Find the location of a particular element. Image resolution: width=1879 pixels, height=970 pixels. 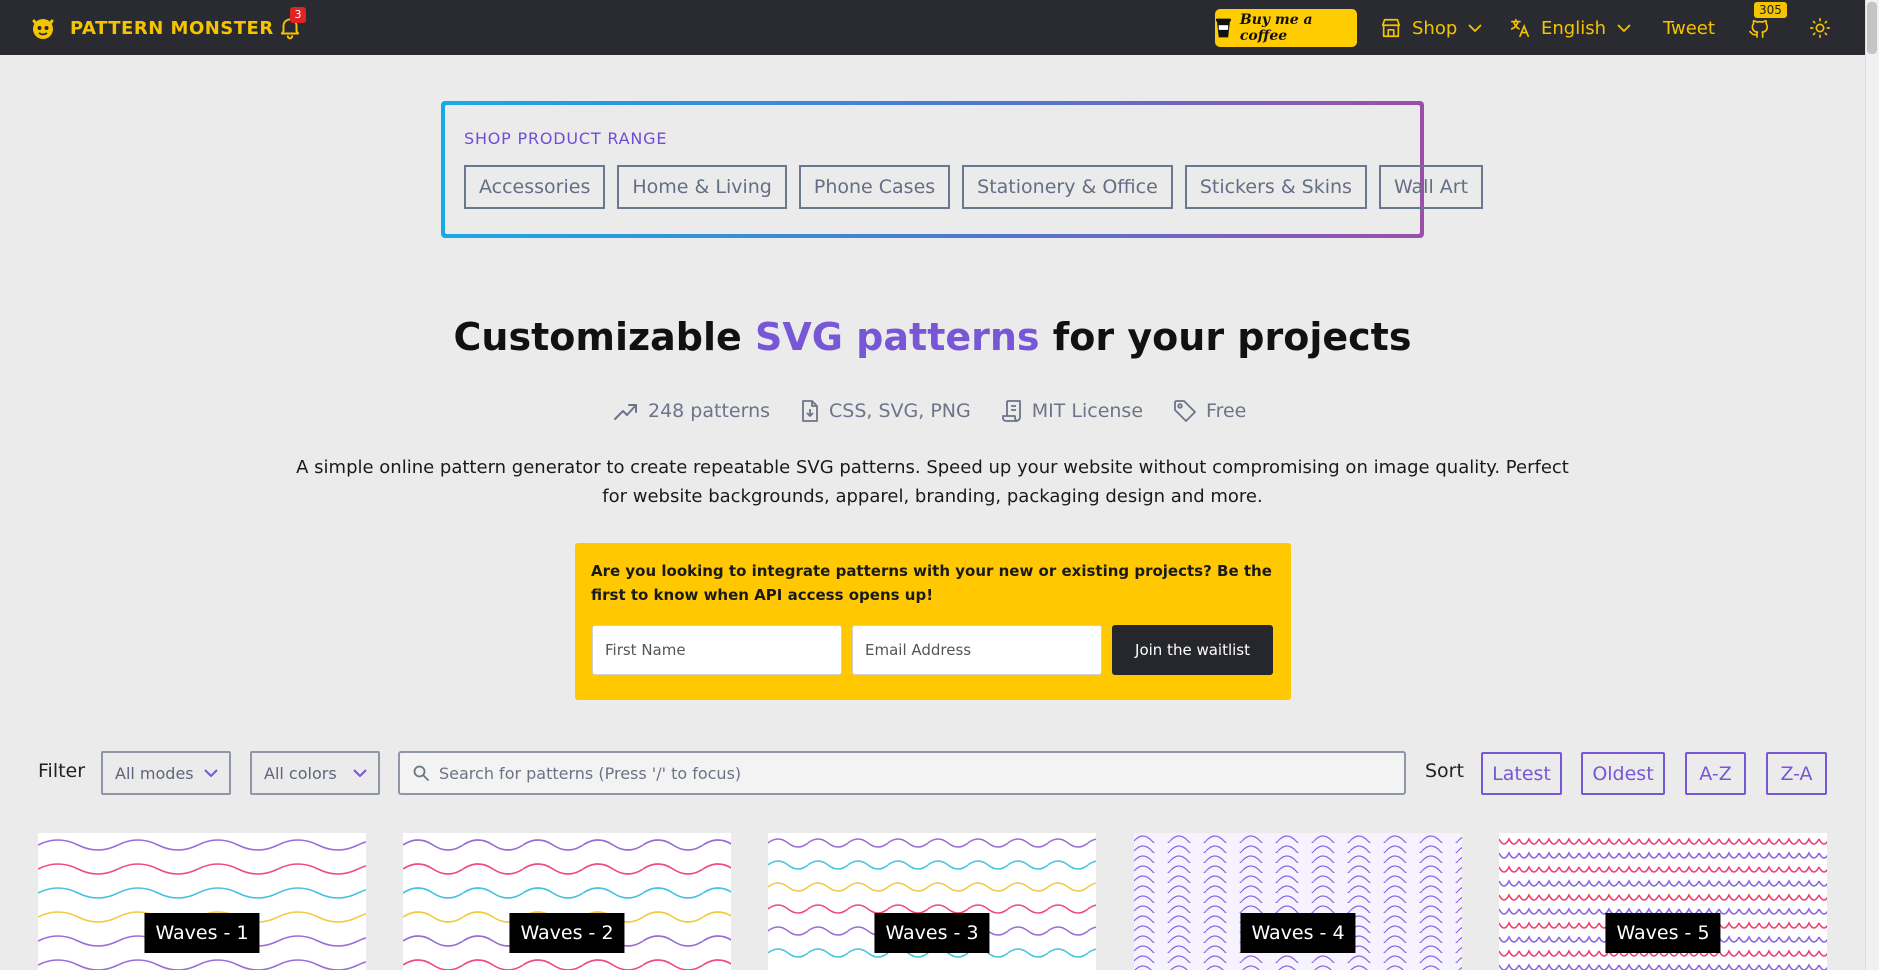

feature-label: 248 patterns is located at coordinates (709, 411).